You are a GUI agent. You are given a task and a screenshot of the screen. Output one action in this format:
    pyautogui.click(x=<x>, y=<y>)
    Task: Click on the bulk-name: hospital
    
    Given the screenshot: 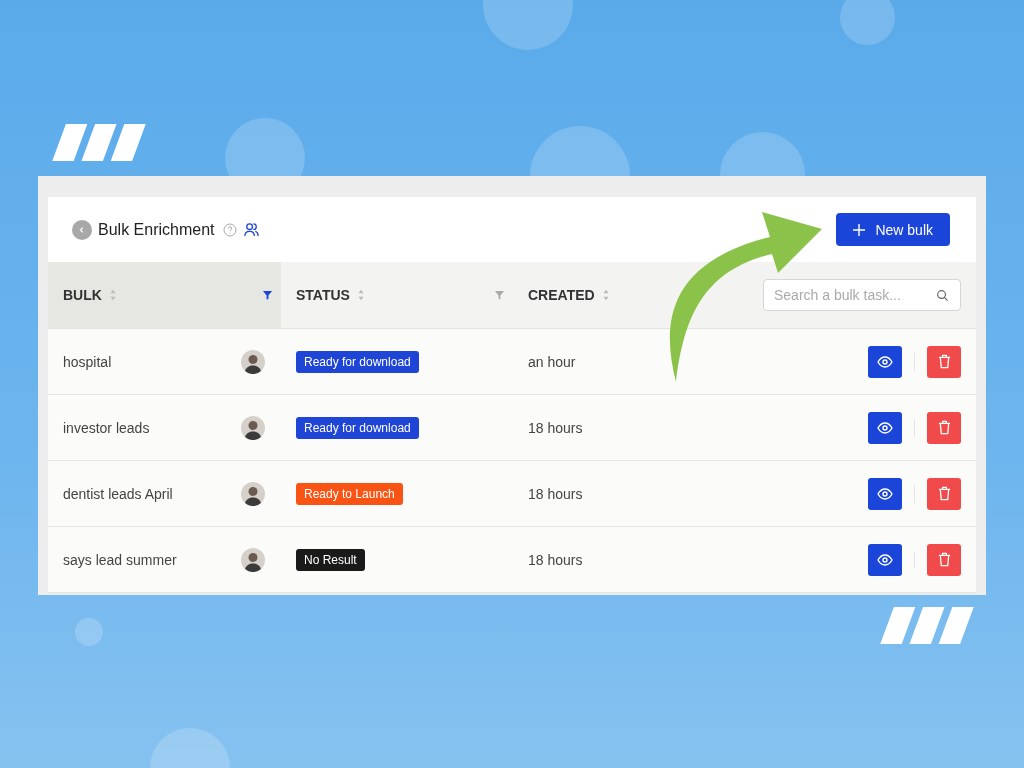 What is the action you would take?
    pyautogui.click(x=87, y=361)
    